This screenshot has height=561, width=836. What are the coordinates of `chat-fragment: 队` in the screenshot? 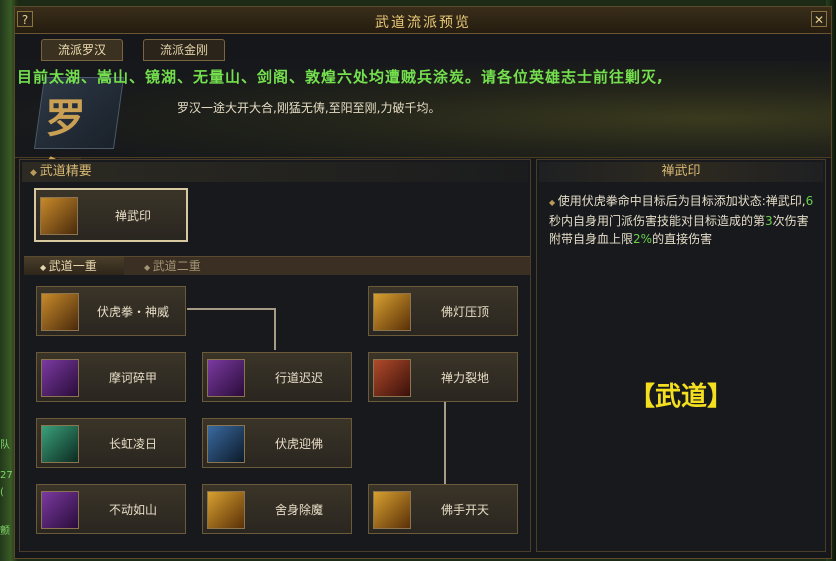 It's located at (5, 445).